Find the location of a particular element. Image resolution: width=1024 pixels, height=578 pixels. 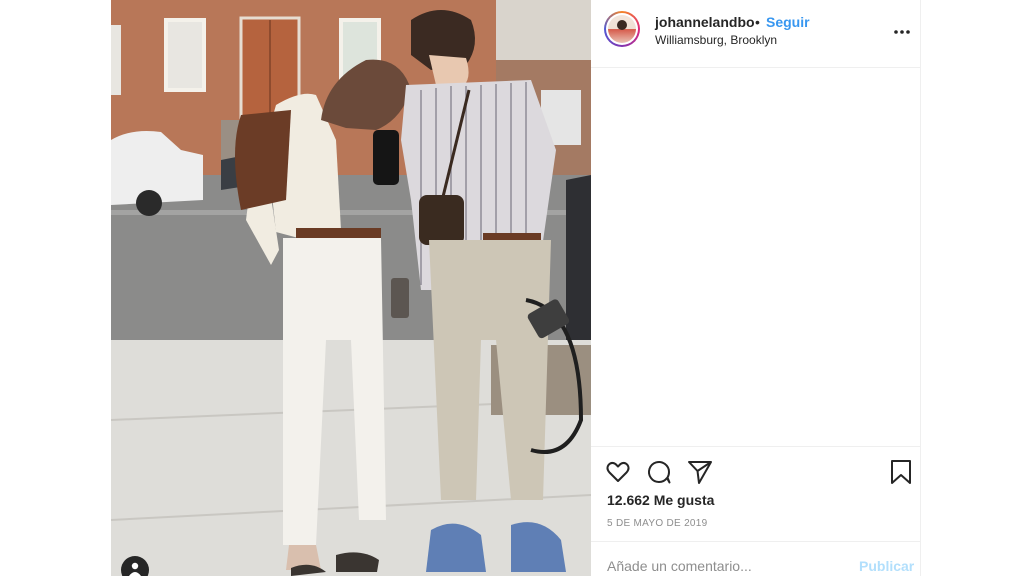

post-date: 5 DE MAYO DE 2019 is located at coordinates (657, 523).